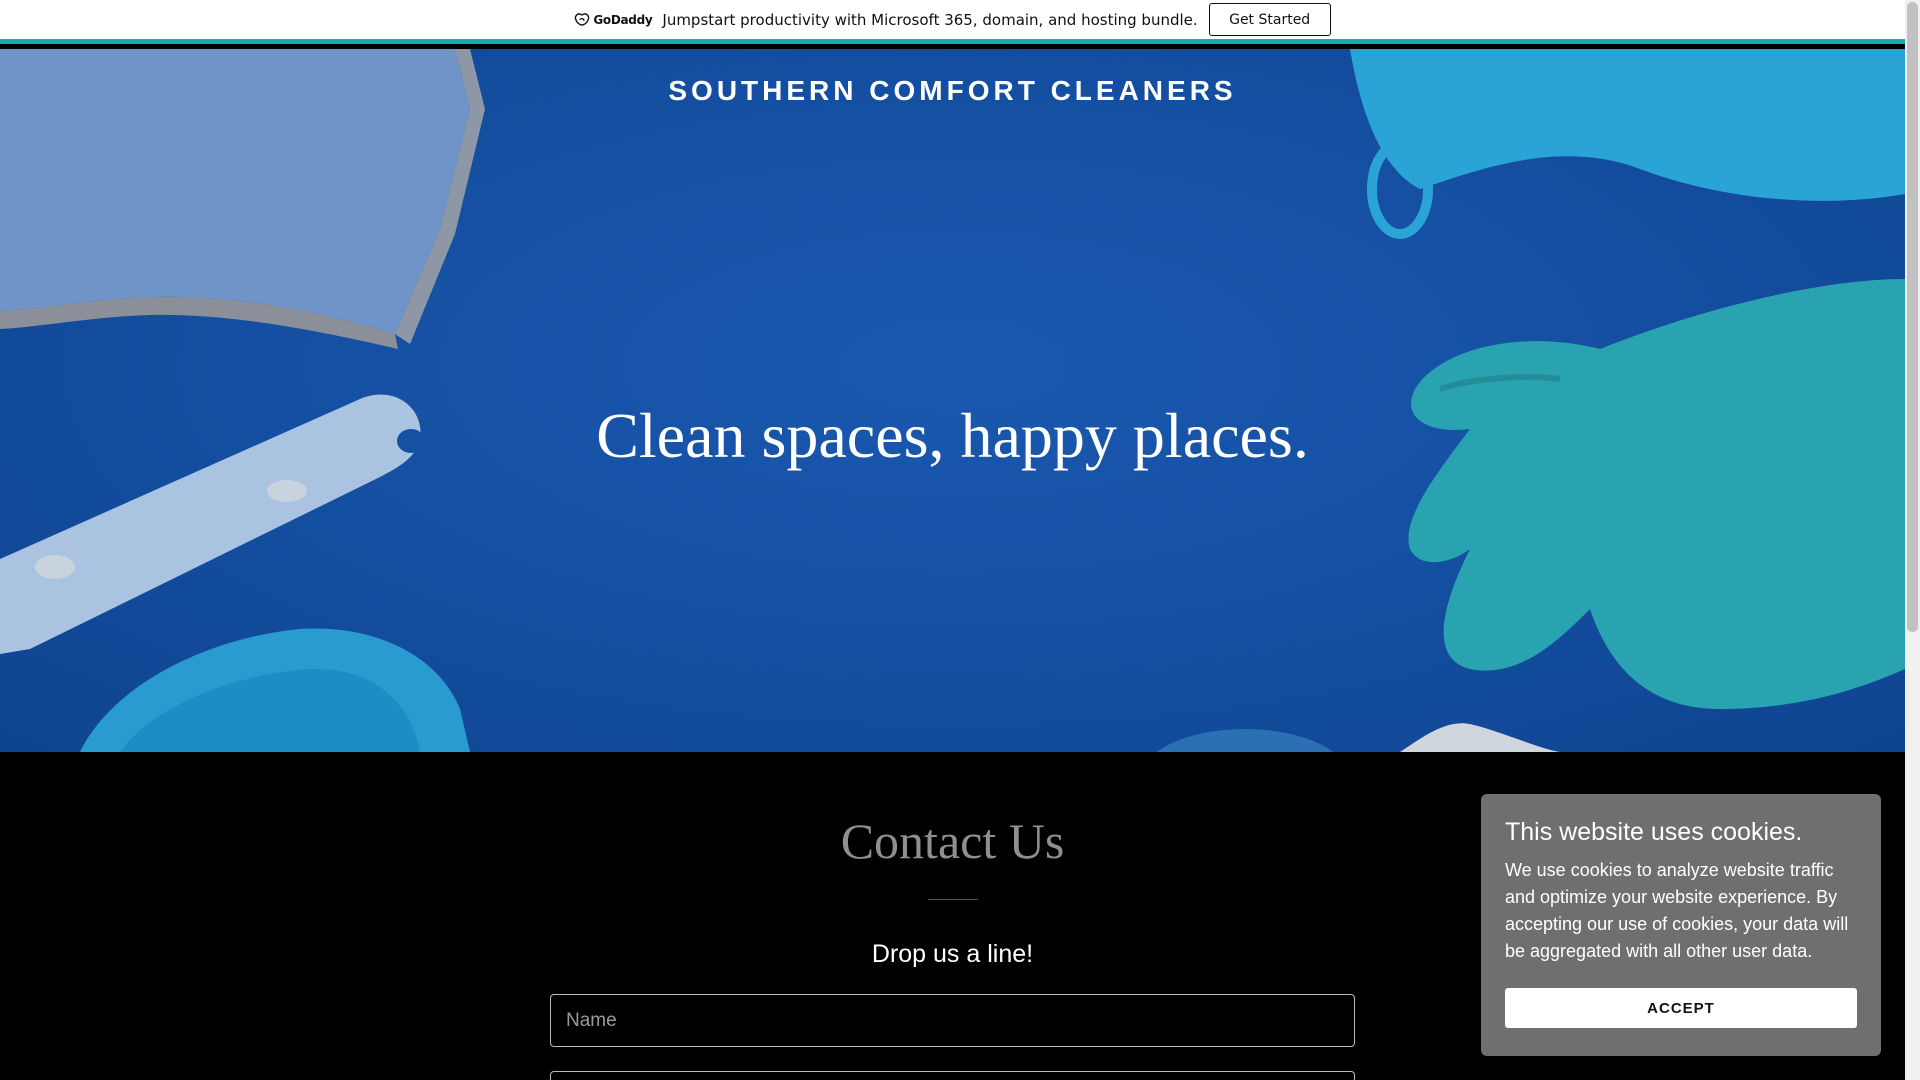 Image resolution: width=1920 pixels, height=1080 pixels. I want to click on accept-cookies-button: ACCEPT, so click(1681, 1008).